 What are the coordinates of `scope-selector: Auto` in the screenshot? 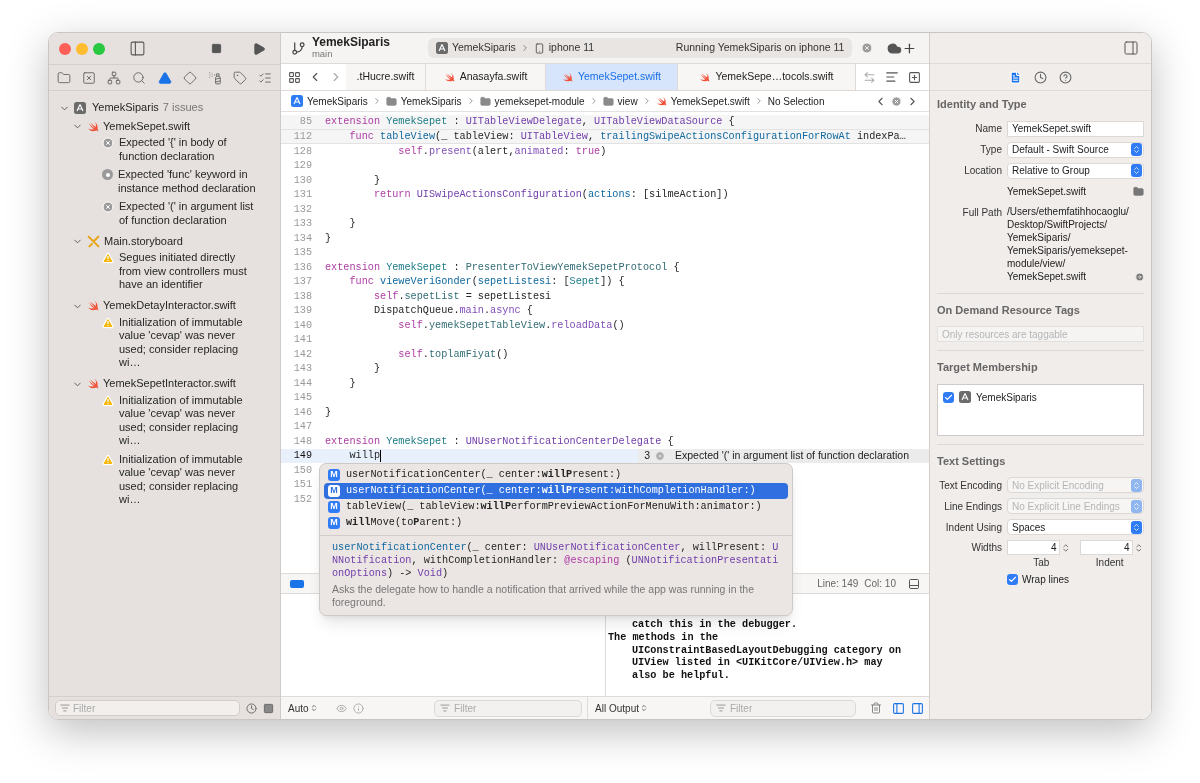 It's located at (303, 708).